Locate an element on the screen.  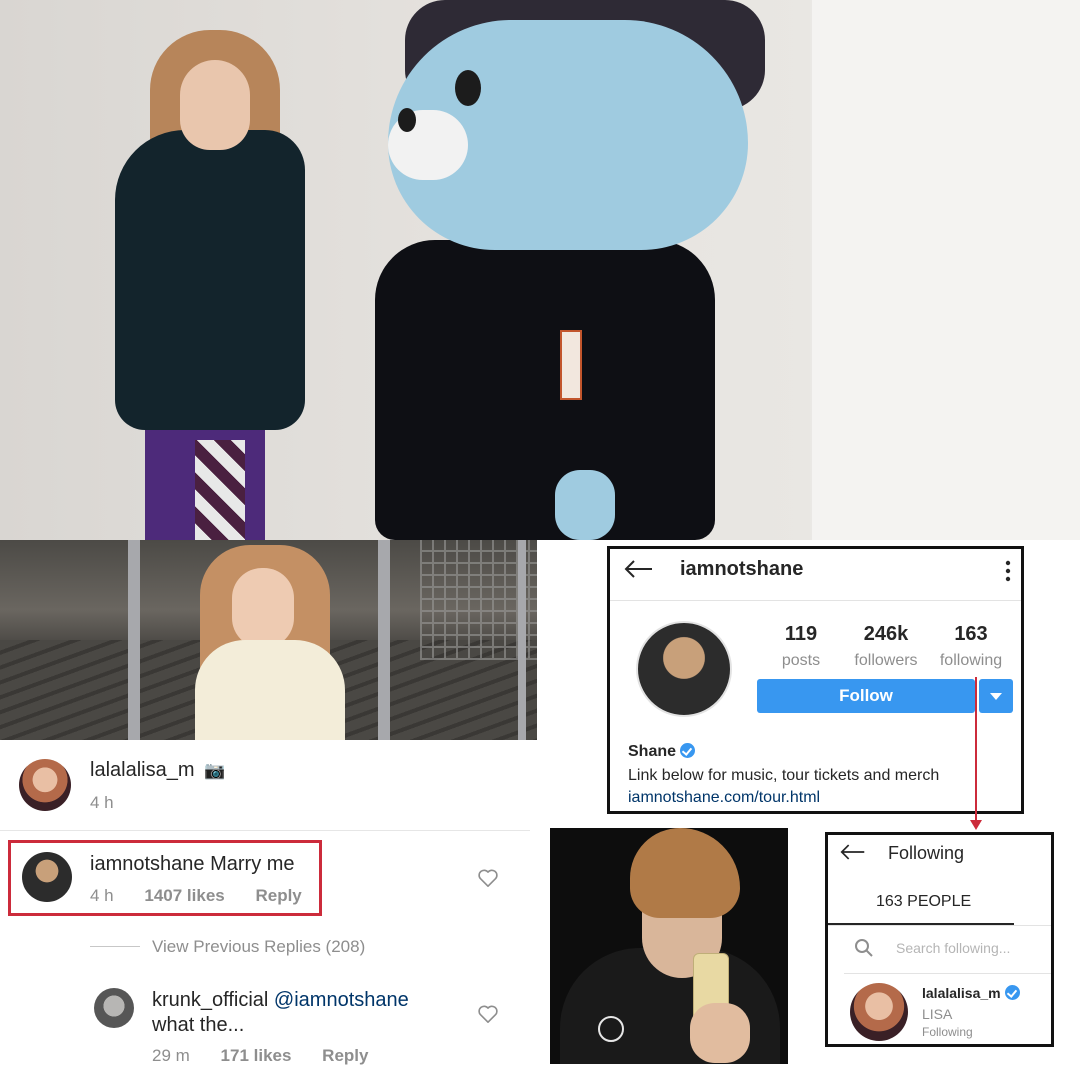
post-author: lalalalisa_m 📷 is located at coordinates (157, 770).